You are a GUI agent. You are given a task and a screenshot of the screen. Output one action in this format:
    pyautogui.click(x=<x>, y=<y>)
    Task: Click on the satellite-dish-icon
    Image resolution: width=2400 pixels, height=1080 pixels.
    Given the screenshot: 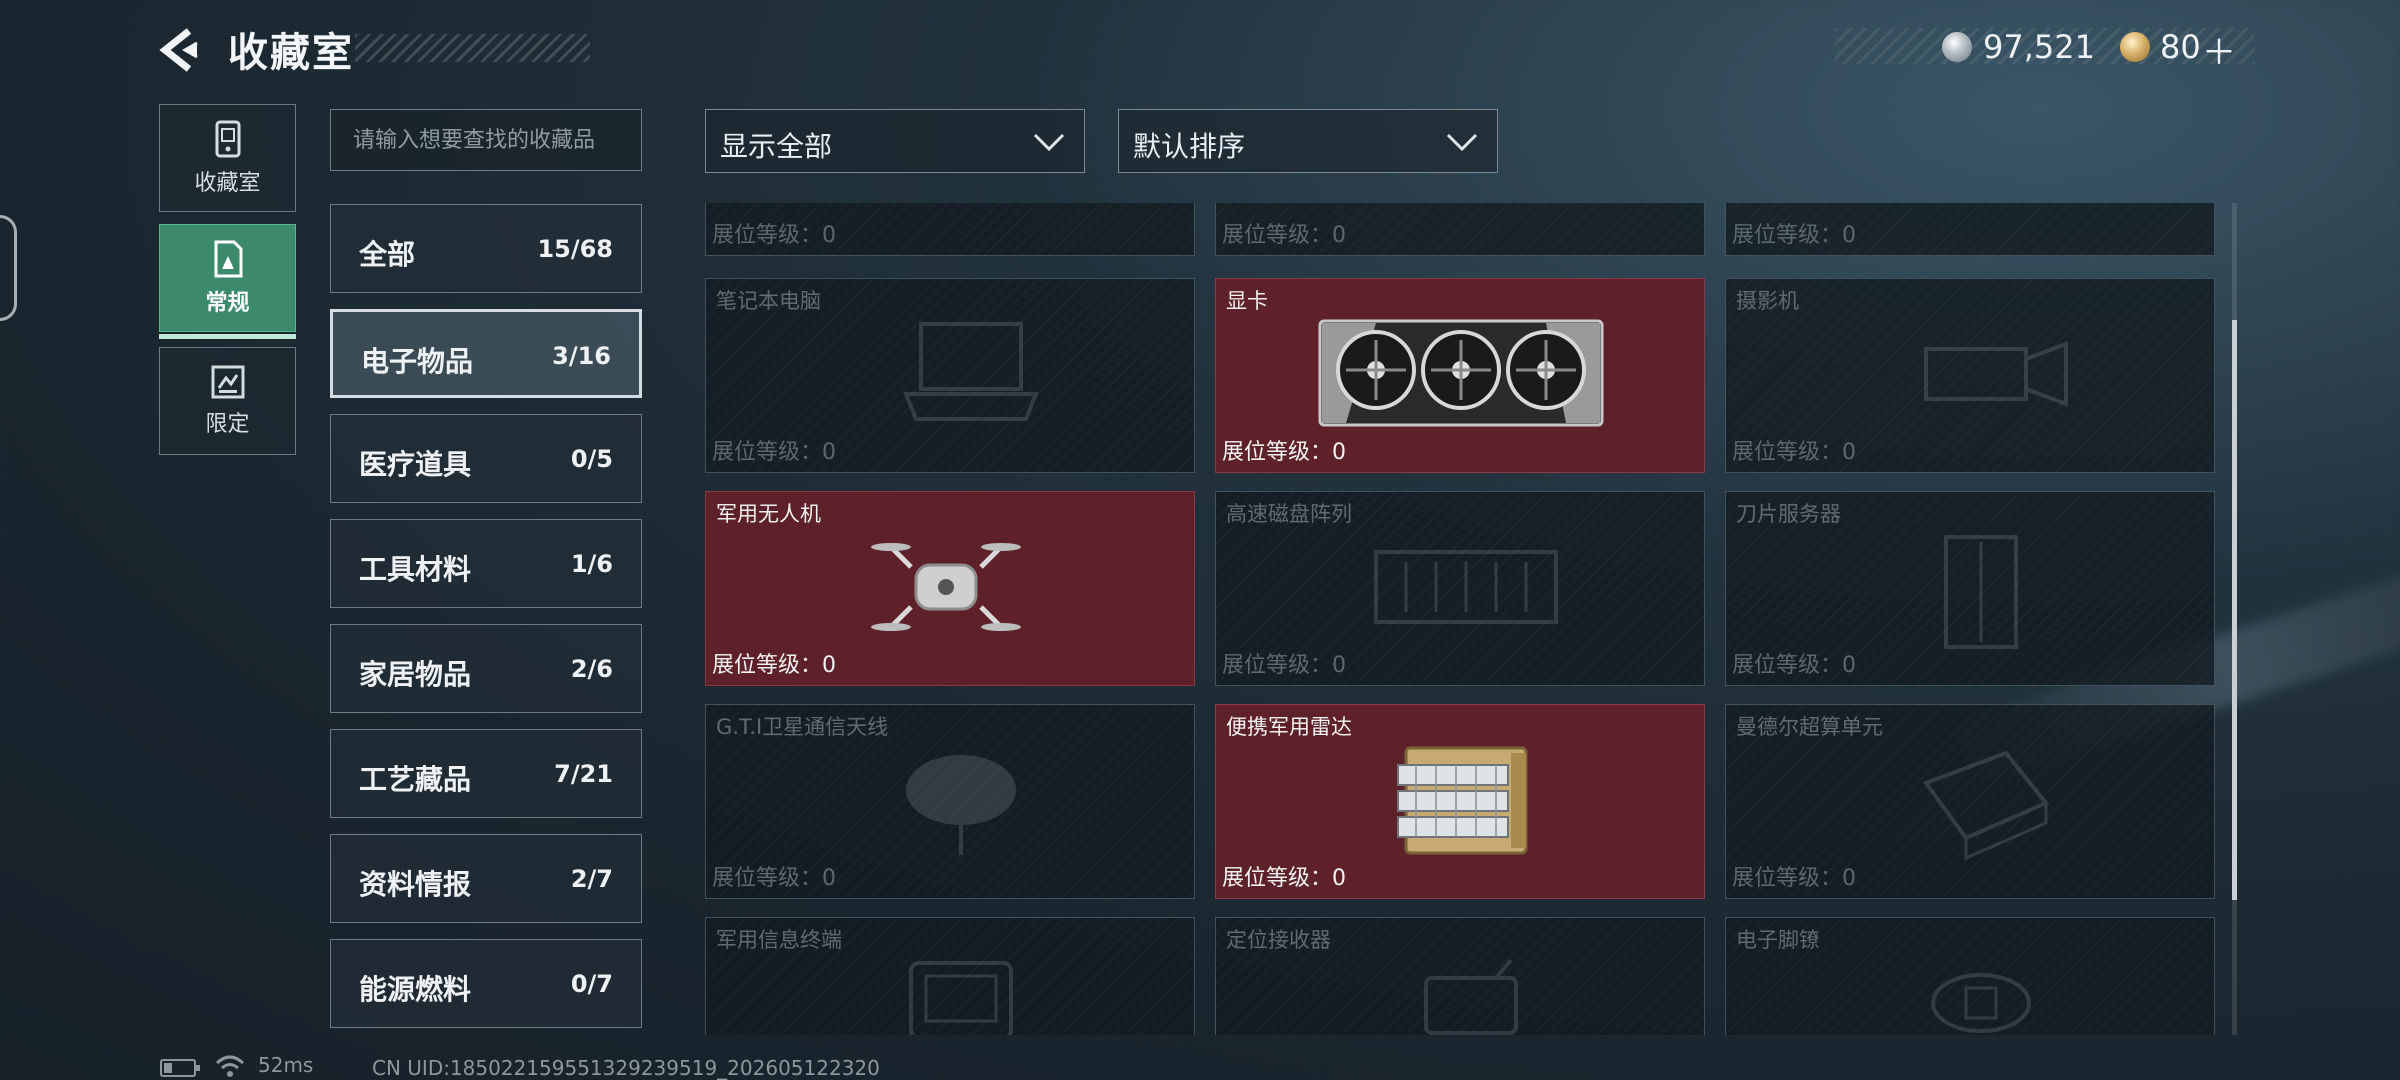 What is the action you would take?
    pyautogui.click(x=961, y=805)
    